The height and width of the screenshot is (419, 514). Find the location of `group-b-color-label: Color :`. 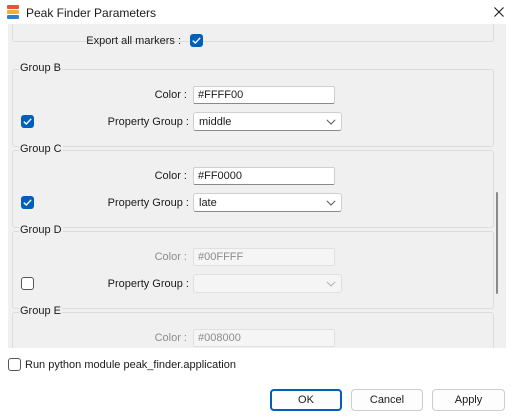

group-b-color-label: Color : is located at coordinates (170, 95).